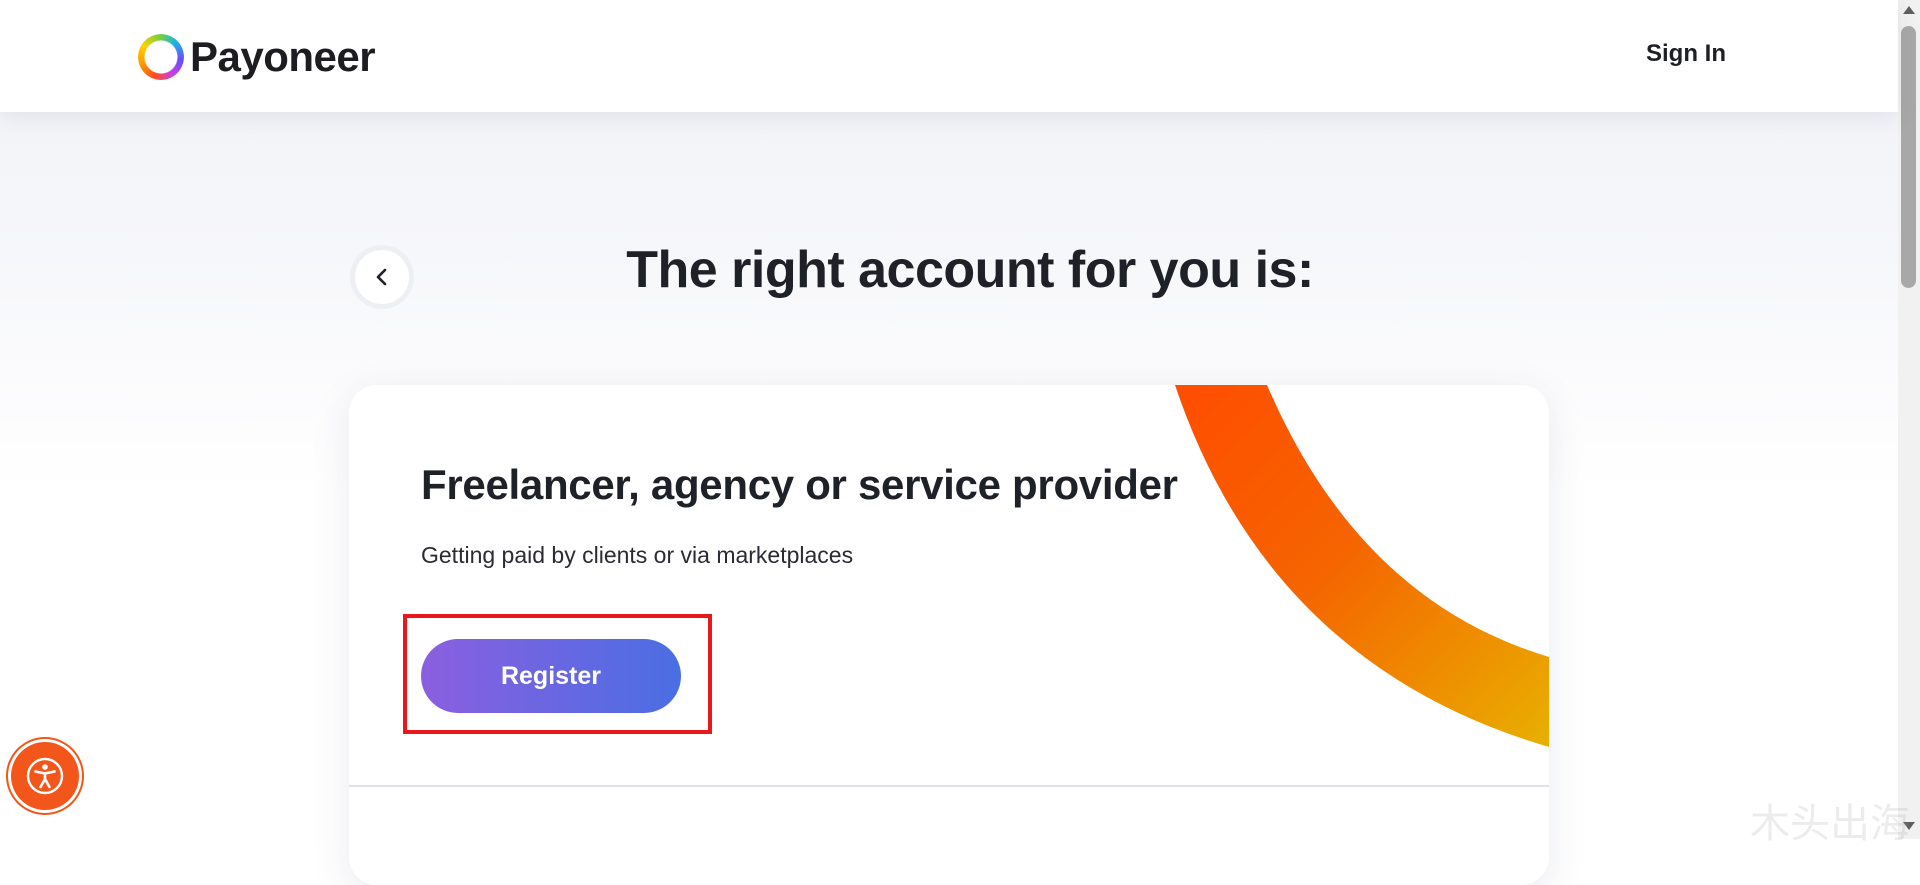  Describe the element at coordinates (283, 56) in the screenshot. I see `logo-text: Payoneer` at that location.